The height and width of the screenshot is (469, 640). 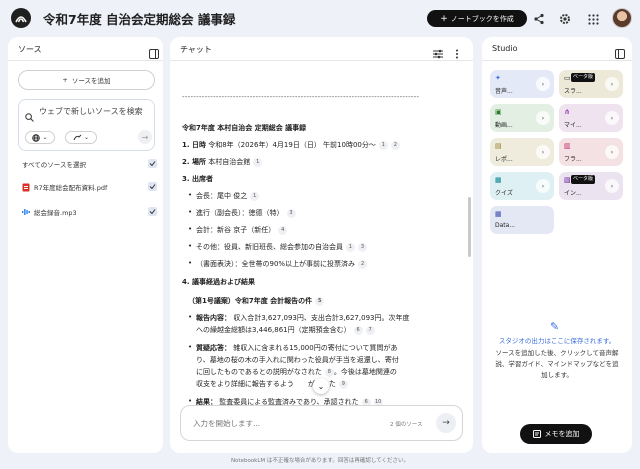 I want to click on citation-chip: 6, so click(x=358, y=330).